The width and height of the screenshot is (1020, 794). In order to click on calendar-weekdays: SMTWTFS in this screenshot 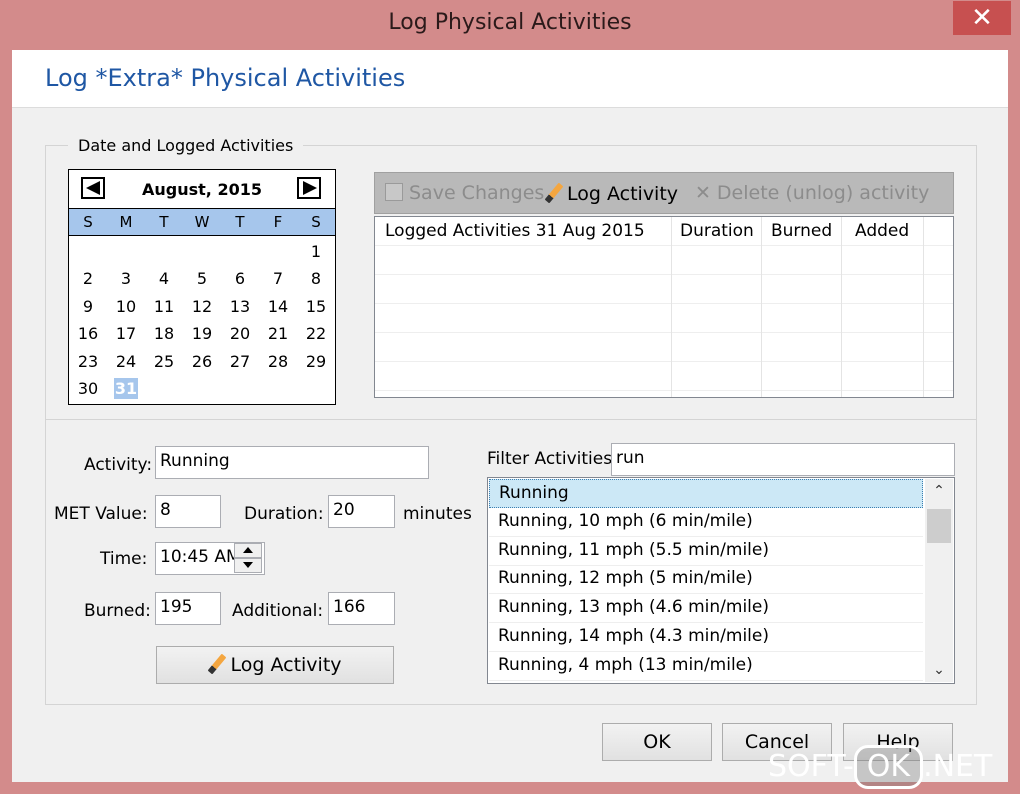, I will do `click(202, 222)`.